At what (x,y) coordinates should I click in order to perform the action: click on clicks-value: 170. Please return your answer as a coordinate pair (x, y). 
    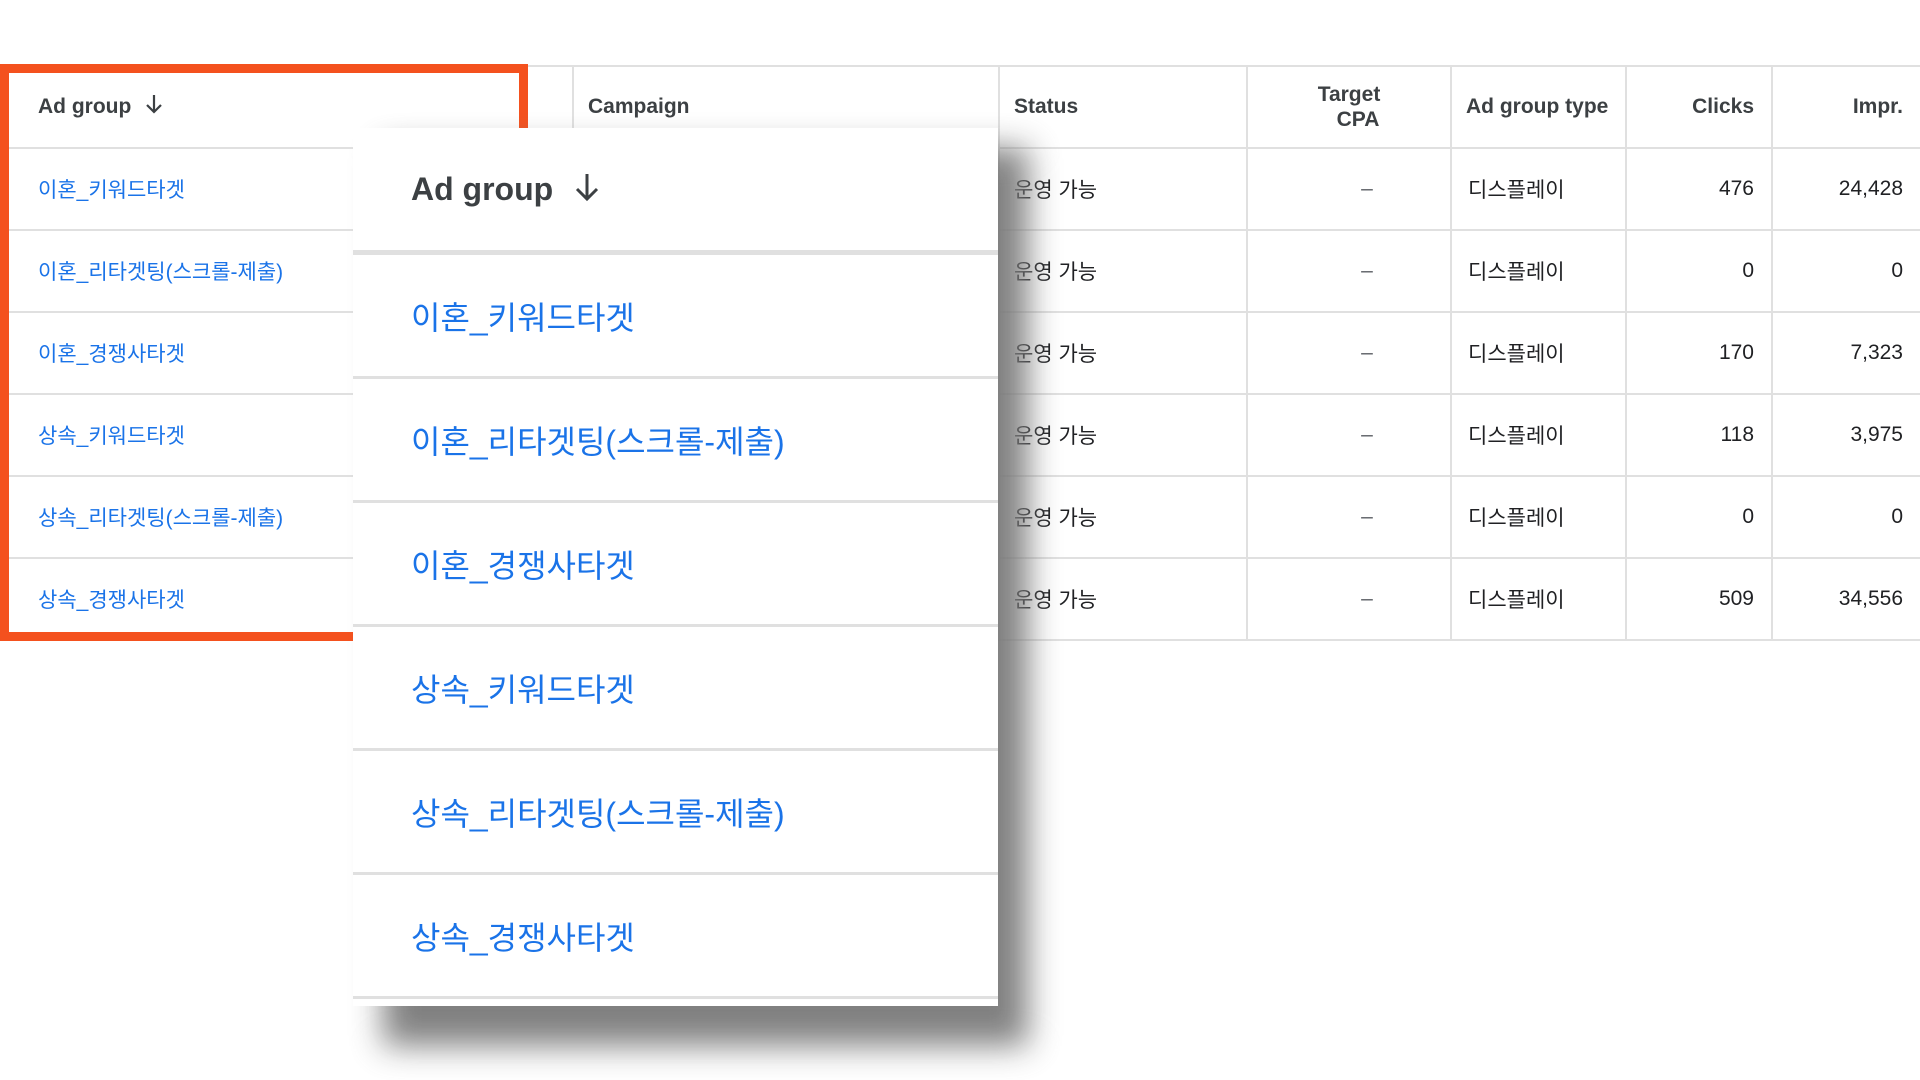
    Looking at the image, I should click on (1736, 352).